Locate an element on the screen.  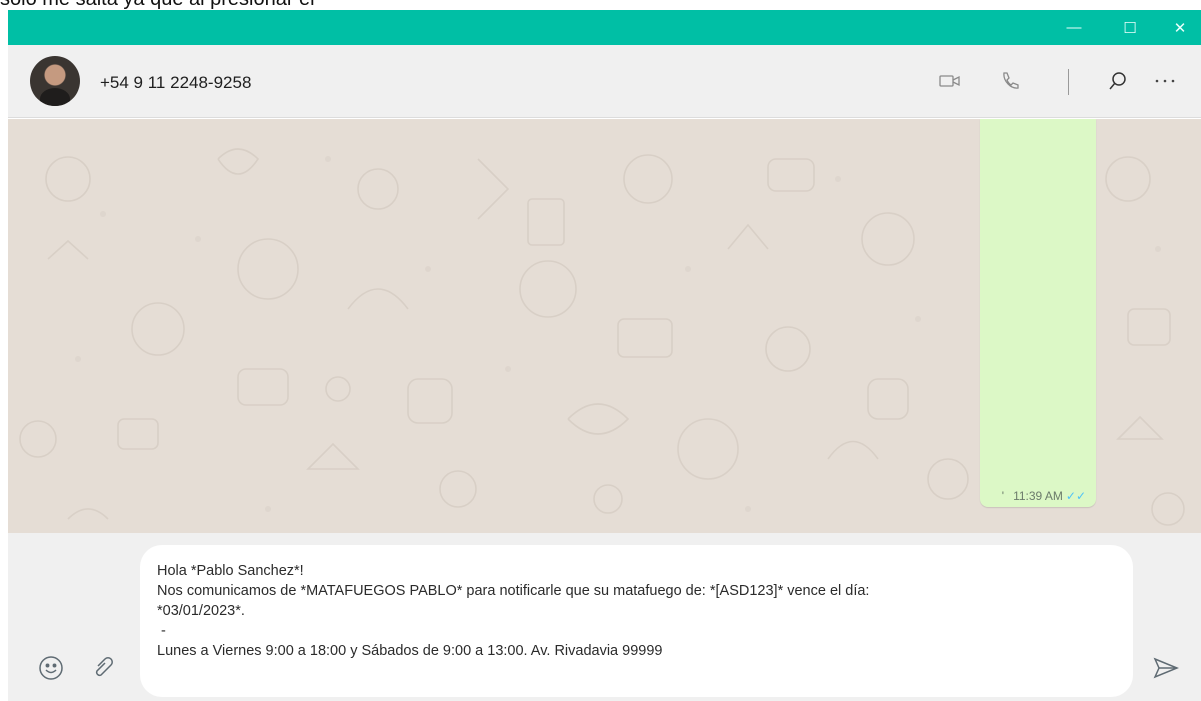
background-caption-fragment: solo me salta ya que al presionar el is located at coordinates (600, 5).